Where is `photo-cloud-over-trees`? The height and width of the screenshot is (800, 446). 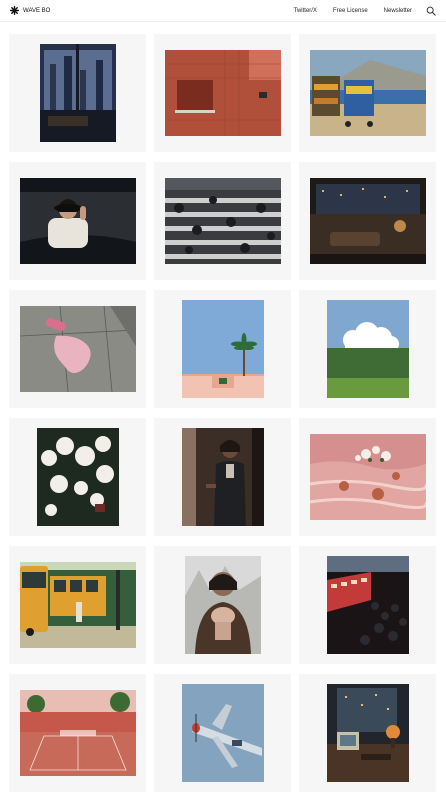
photo-cloud-over-trees is located at coordinates (367, 349).